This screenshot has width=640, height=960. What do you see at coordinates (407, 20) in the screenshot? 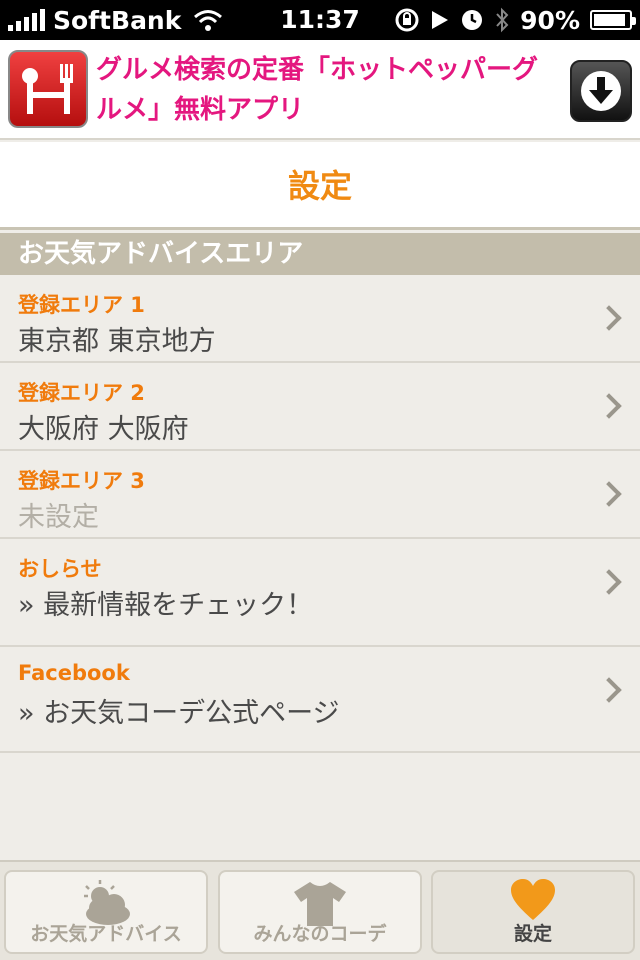
I see `rotation-lock-icon` at bounding box center [407, 20].